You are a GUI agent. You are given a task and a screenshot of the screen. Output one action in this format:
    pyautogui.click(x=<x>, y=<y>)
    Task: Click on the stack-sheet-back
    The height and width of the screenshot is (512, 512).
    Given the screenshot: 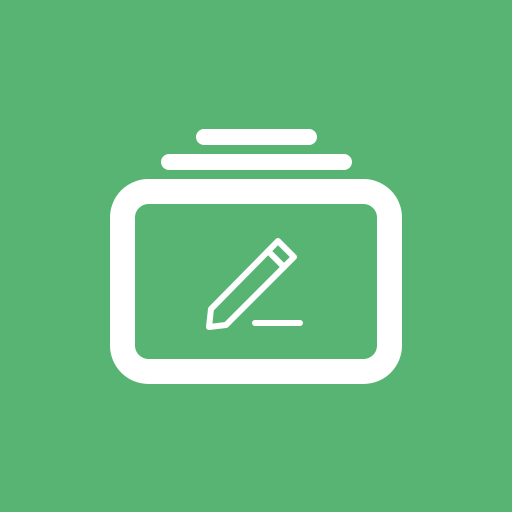 What is the action you would take?
    pyautogui.click(x=256, y=137)
    